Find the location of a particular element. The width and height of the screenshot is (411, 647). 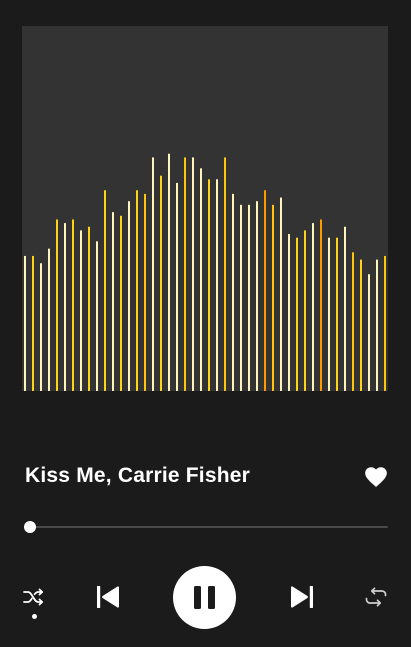

seek-bar-track is located at coordinates (209, 527).